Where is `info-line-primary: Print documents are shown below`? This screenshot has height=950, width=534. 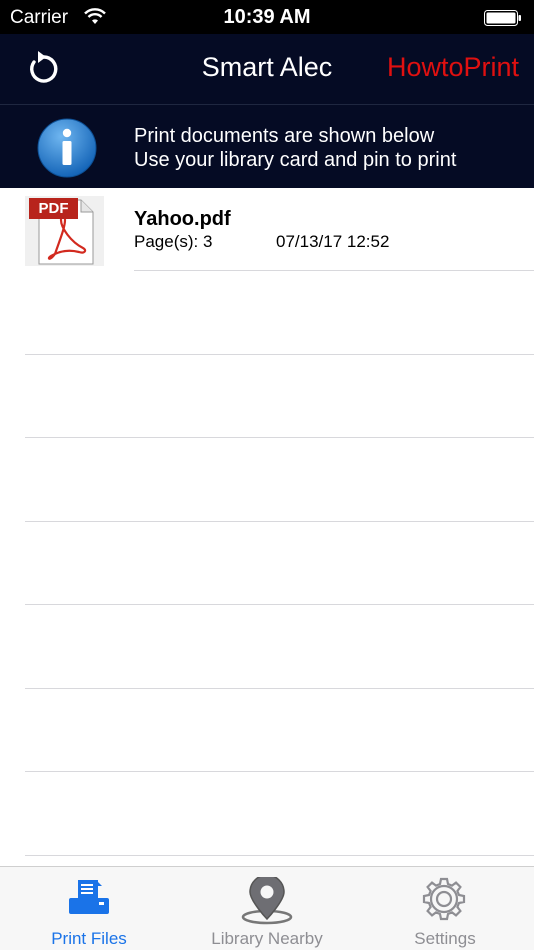
info-line-primary: Print documents are shown below is located at coordinates (284, 136).